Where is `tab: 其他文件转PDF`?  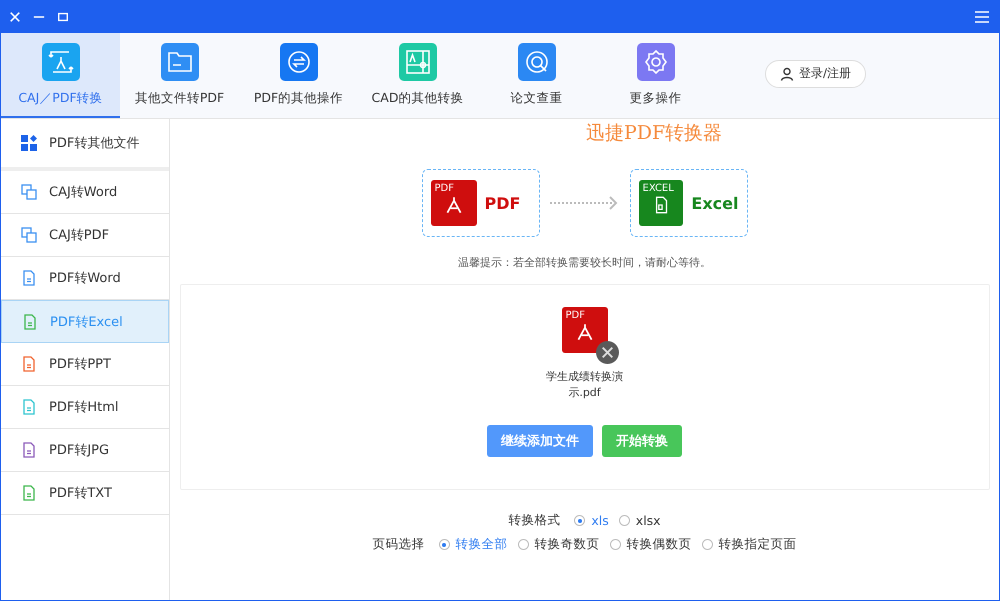 tab: 其他文件转PDF is located at coordinates (179, 75).